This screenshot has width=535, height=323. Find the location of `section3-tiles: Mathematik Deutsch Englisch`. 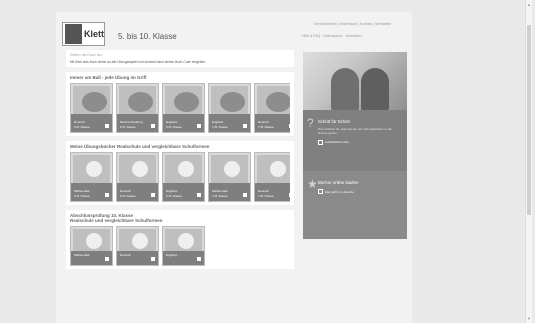

section3-tiles: Mathematik Deutsch Englisch is located at coordinates (180, 246).